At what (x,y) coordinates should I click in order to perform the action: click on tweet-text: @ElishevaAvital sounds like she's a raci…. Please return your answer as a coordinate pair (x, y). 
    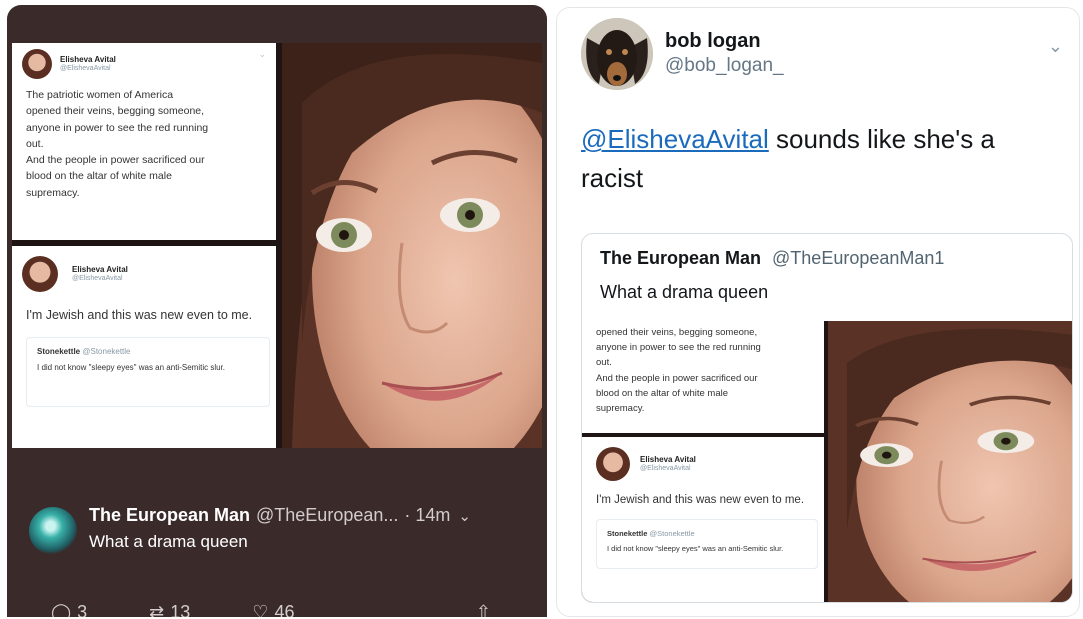
    Looking at the image, I should click on (816, 159).